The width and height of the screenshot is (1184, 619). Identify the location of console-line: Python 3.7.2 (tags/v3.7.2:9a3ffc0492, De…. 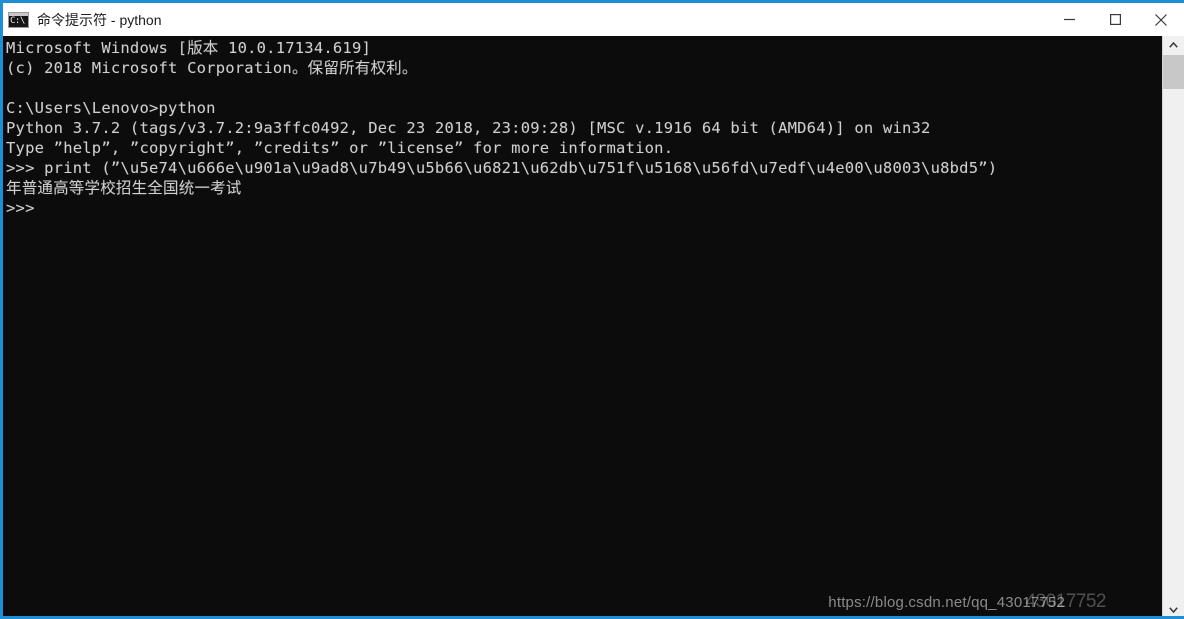
(468, 128).